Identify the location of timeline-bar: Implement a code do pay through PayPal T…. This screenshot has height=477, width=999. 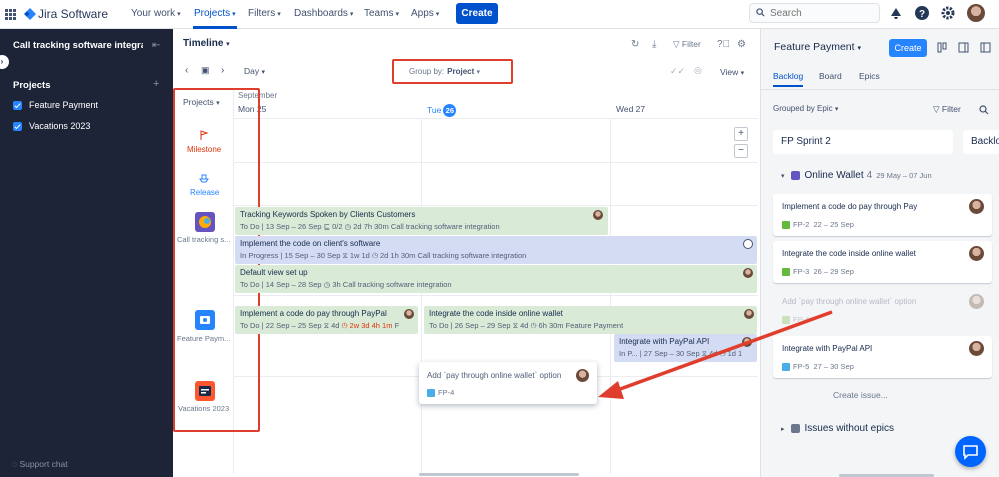
(326, 320).